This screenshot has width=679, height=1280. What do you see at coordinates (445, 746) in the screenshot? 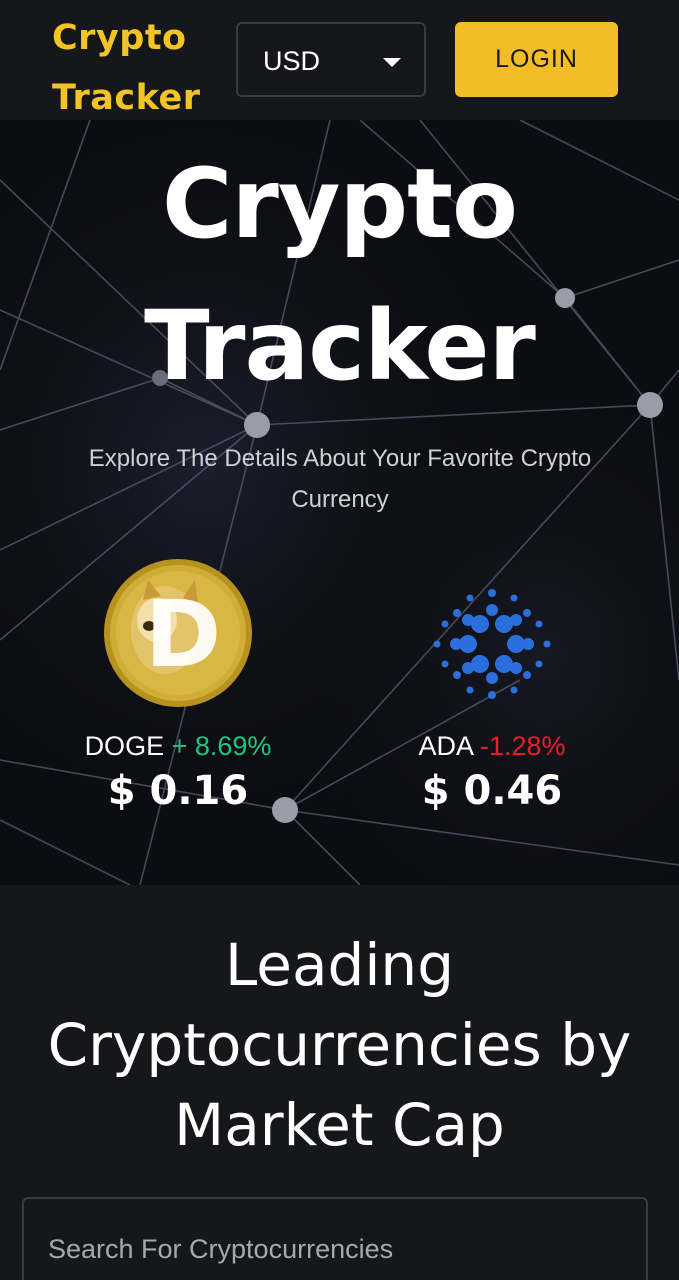
I see `coin-symbol: ADA` at bounding box center [445, 746].